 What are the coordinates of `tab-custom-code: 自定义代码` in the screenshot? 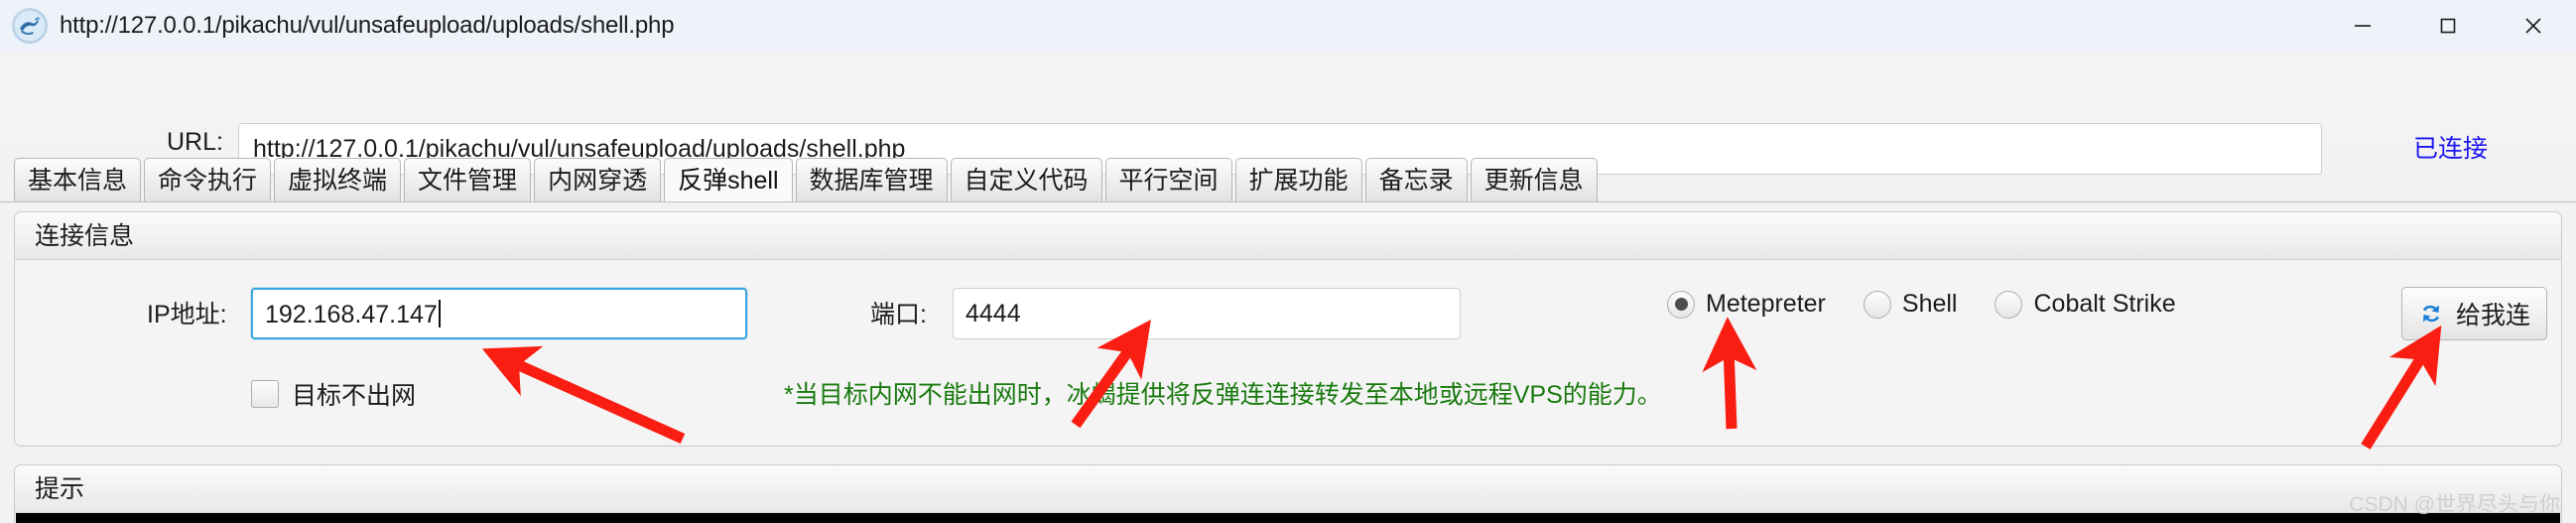 It's located at (1026, 179).